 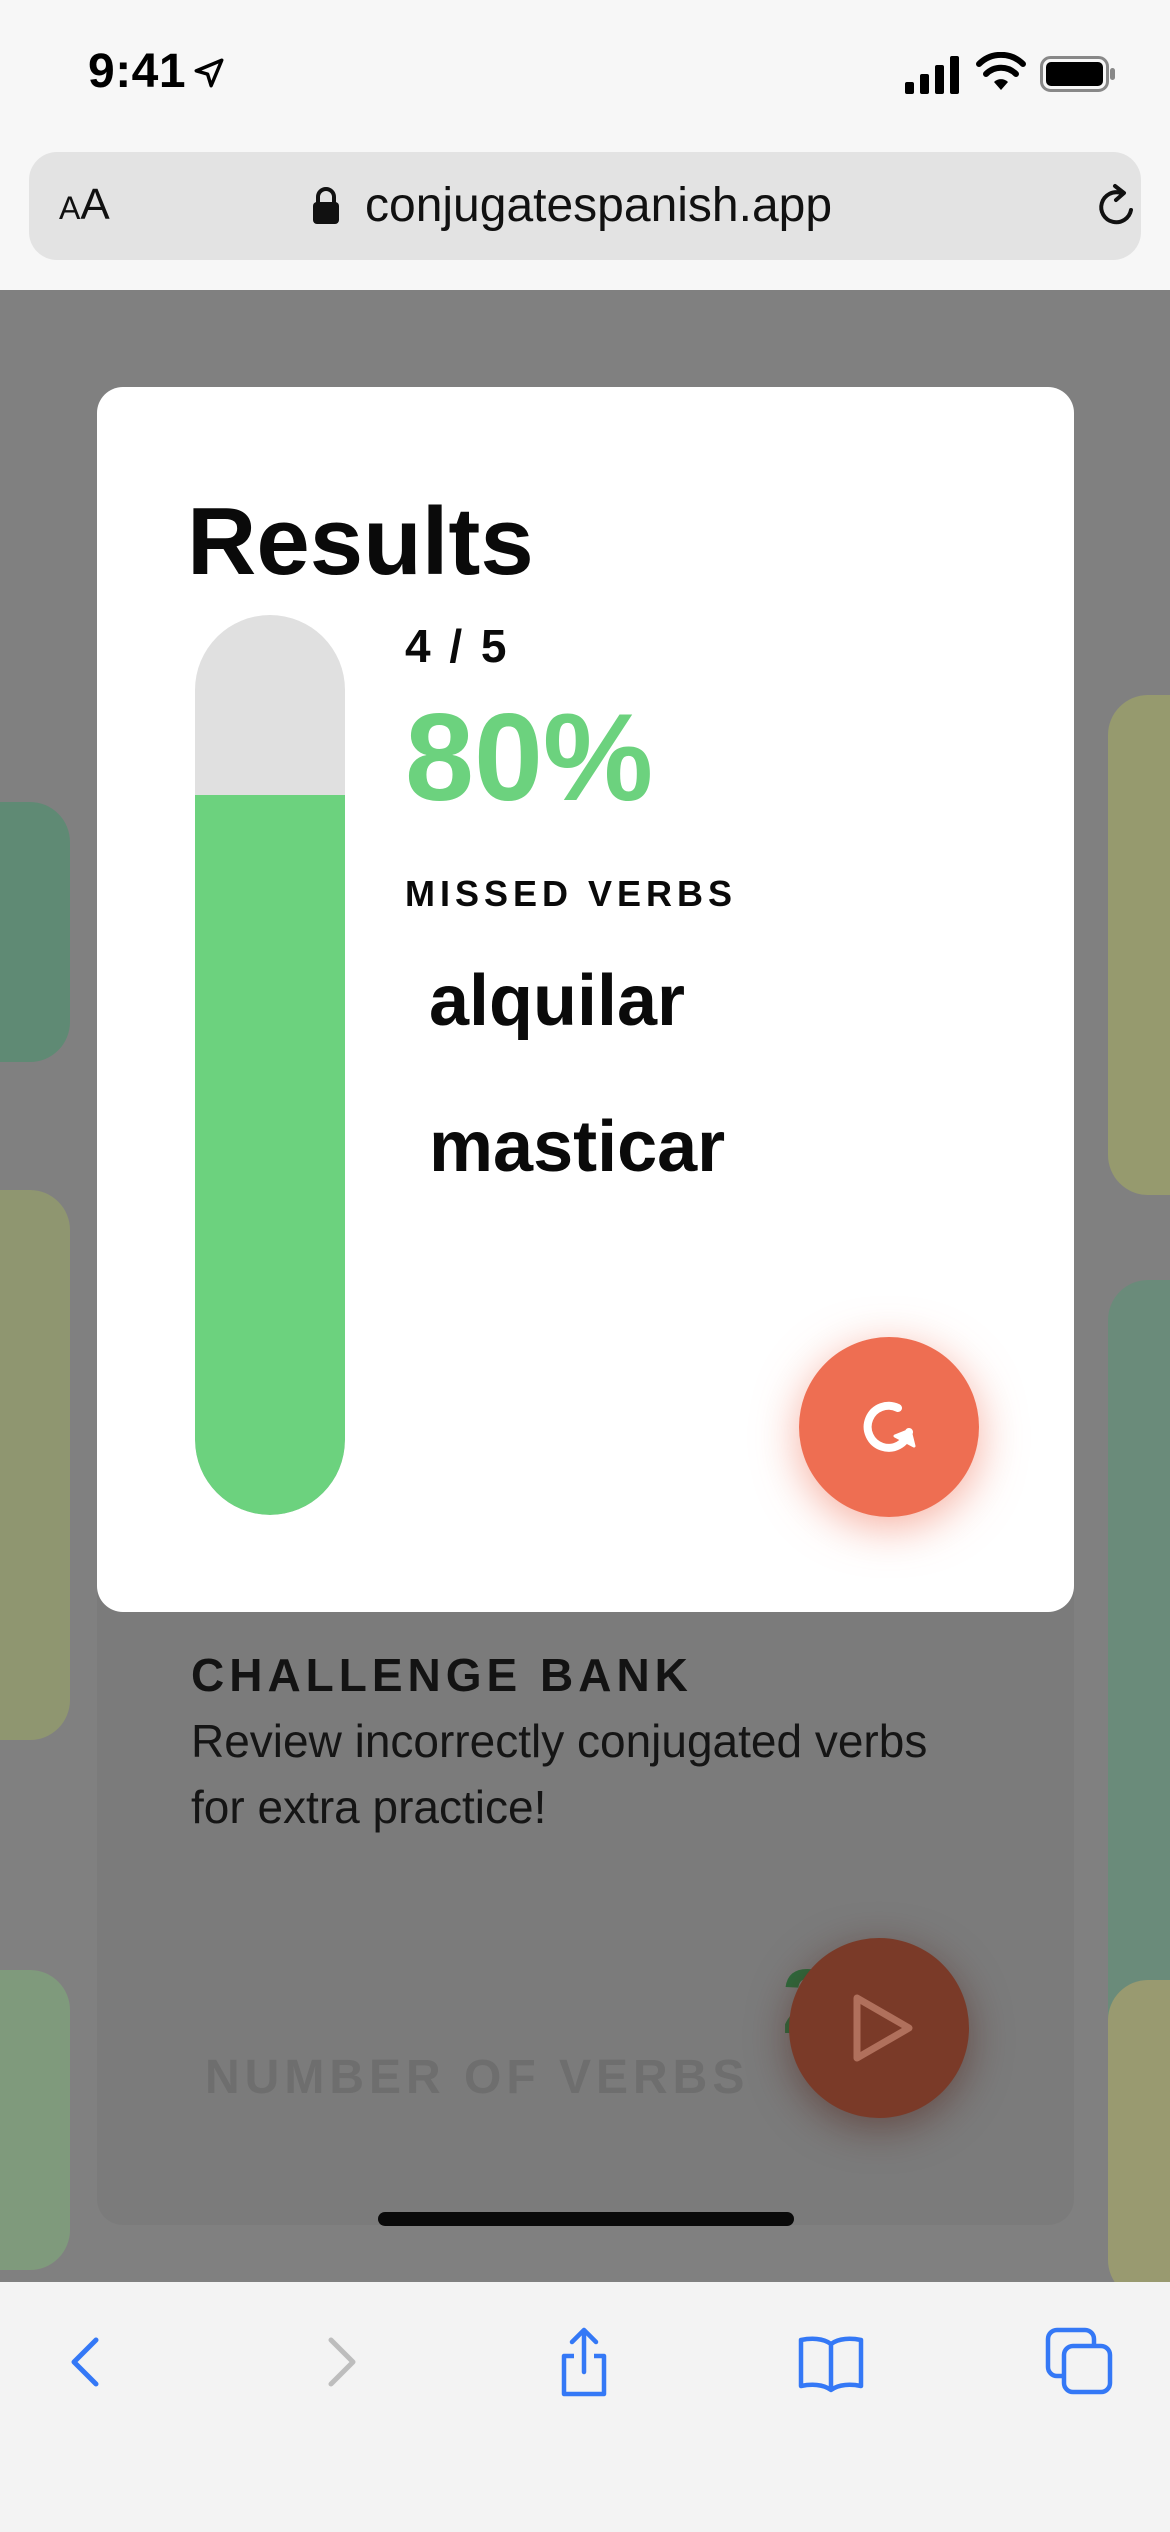 What do you see at coordinates (585, 72) in the screenshot?
I see `status-bar: 9:41` at bounding box center [585, 72].